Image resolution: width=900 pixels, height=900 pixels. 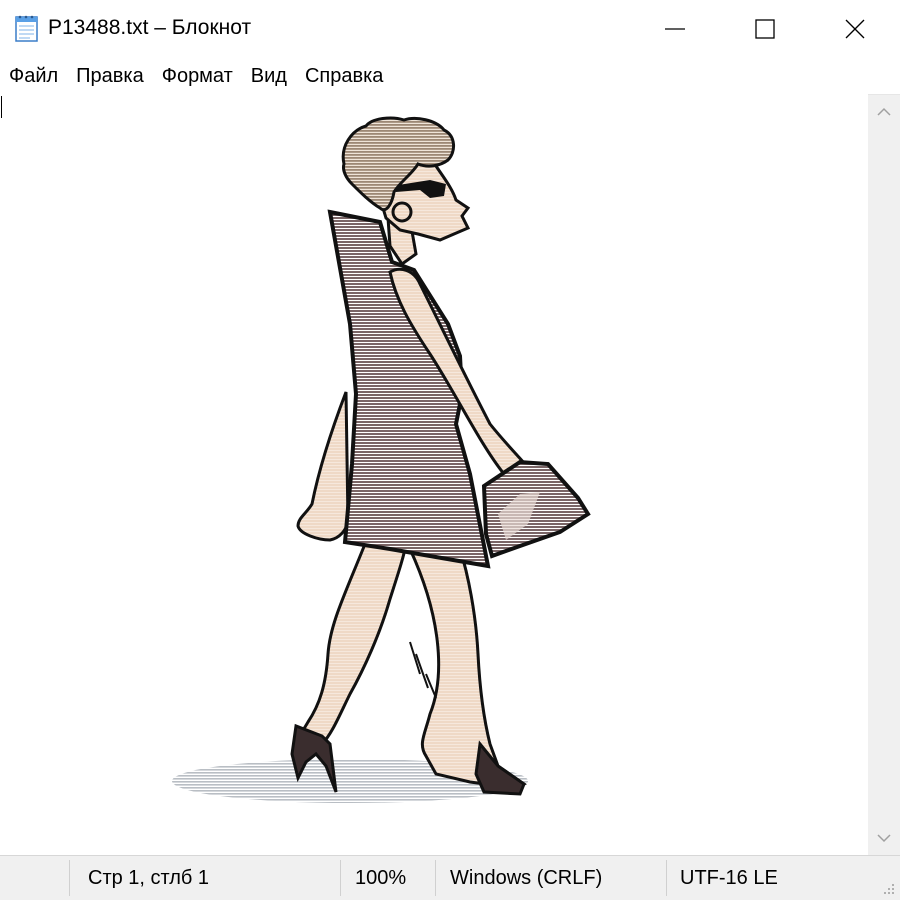 I want to click on chevron-up-icon, so click(x=884, y=111).